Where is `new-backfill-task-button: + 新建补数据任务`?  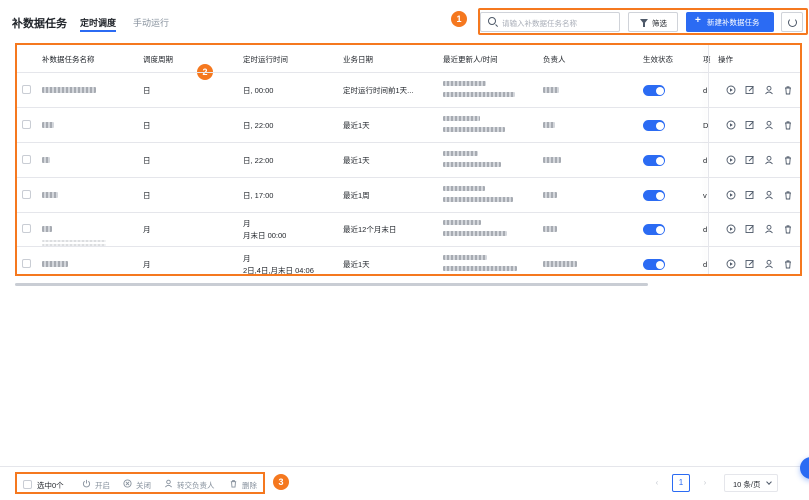 new-backfill-task-button: + 新建补数据任务 is located at coordinates (730, 22).